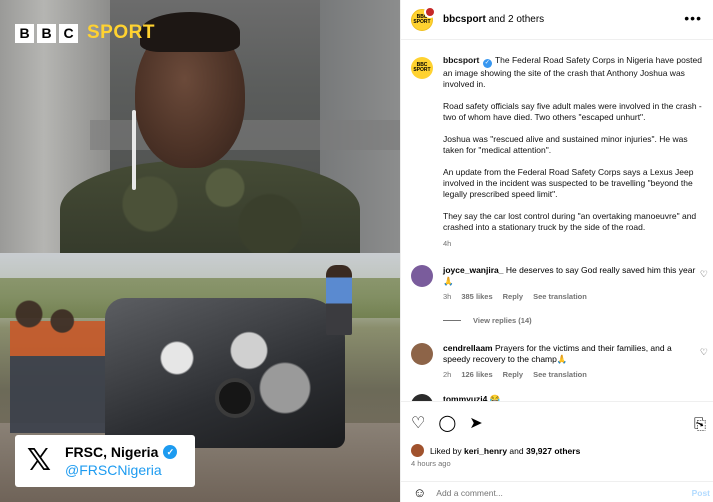 The image size is (713, 502). I want to click on bbc-sport-logo: B B C SPORT, so click(85, 33).